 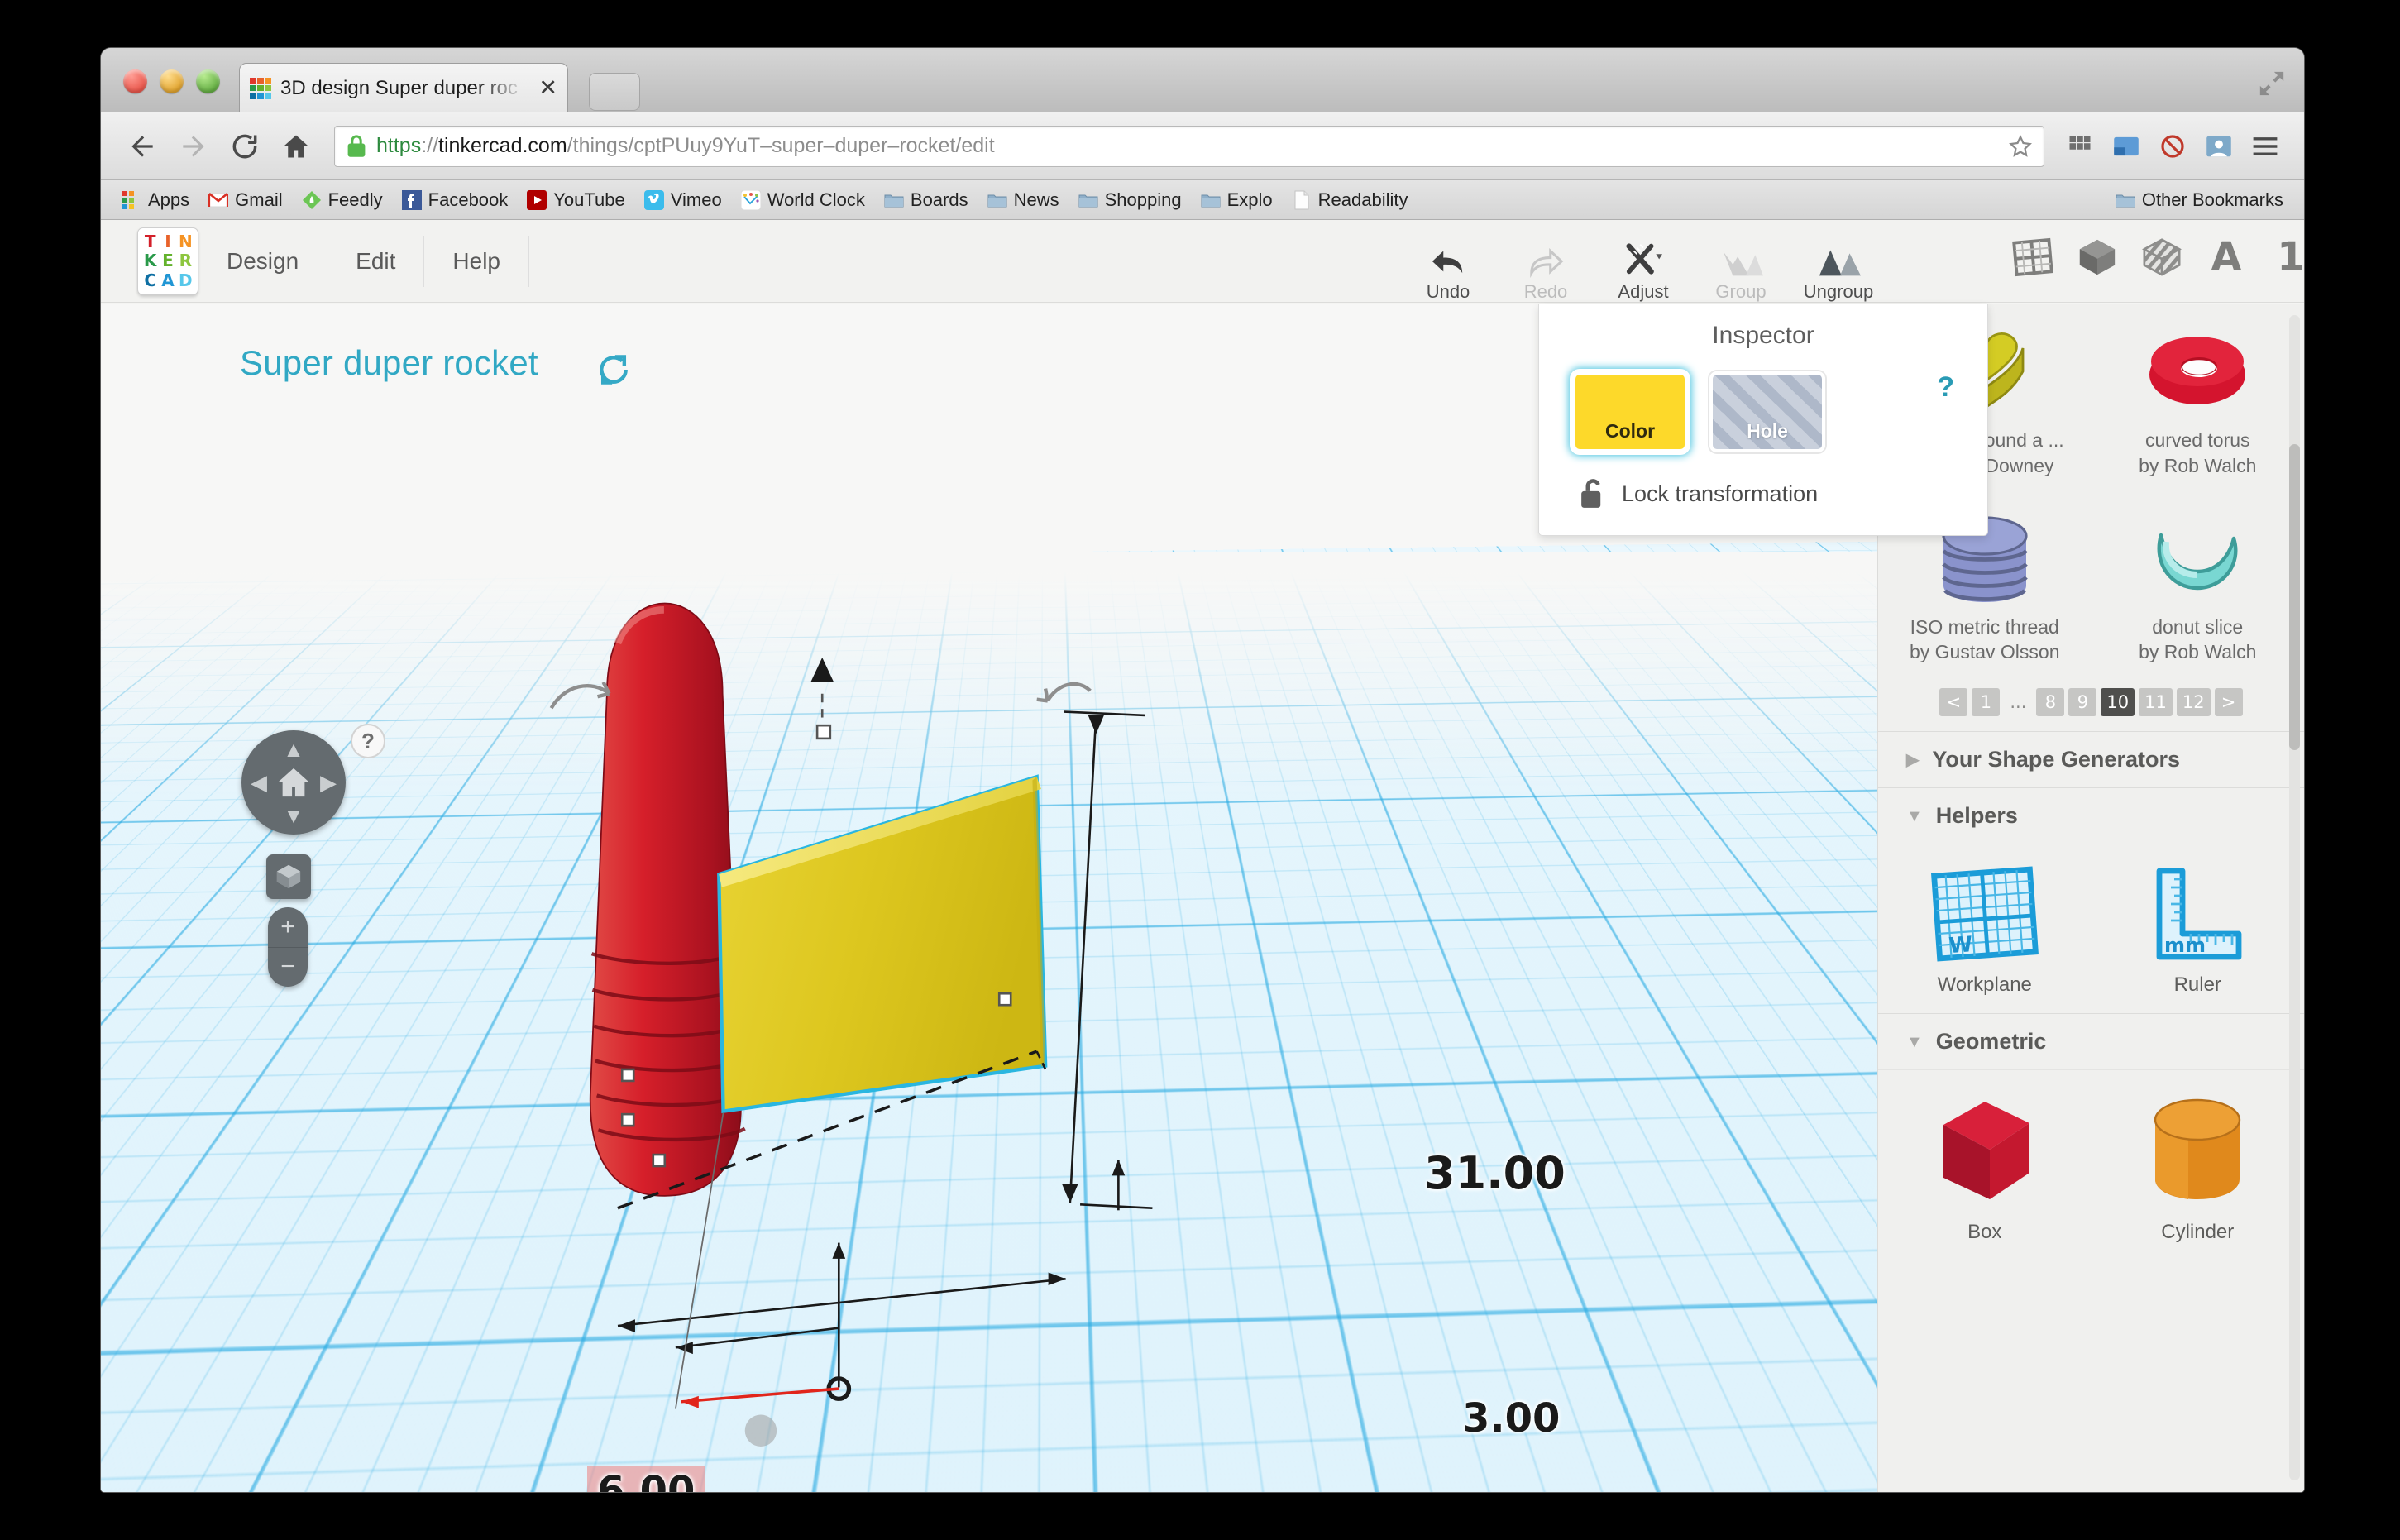 I want to click on refresh-icon, so click(x=613, y=370).